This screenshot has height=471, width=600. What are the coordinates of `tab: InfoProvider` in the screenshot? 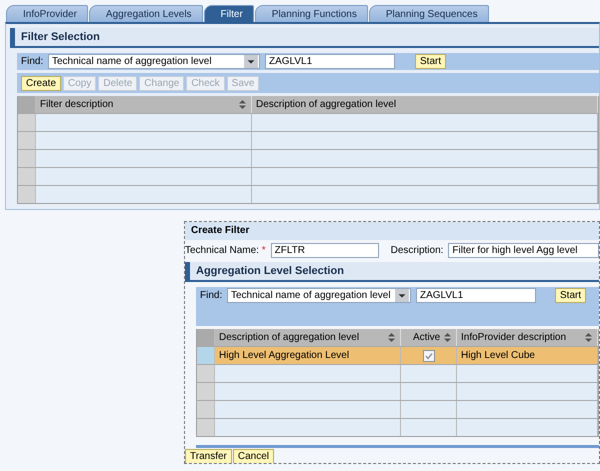 It's located at (47, 13).